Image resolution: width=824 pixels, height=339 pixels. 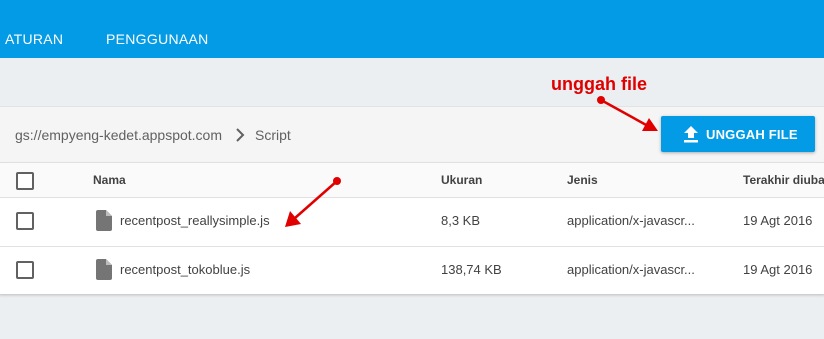 What do you see at coordinates (185, 269) in the screenshot?
I see `file-name: recentpost_tokoblue.js` at bounding box center [185, 269].